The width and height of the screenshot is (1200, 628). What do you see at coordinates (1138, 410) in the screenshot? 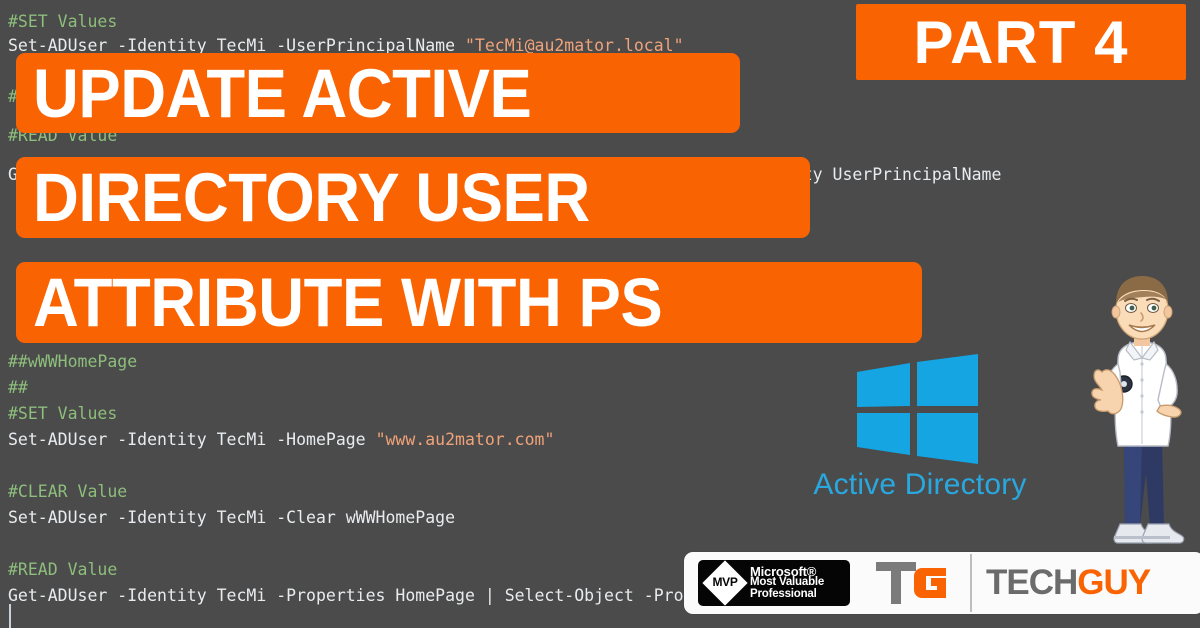
I see `techguy-avatar-thumbs-up` at bounding box center [1138, 410].